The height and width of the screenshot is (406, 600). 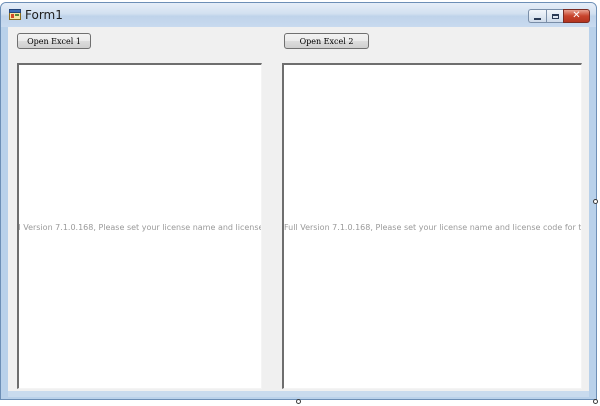 I want to click on window-bottom-border, so click(x=298, y=394).